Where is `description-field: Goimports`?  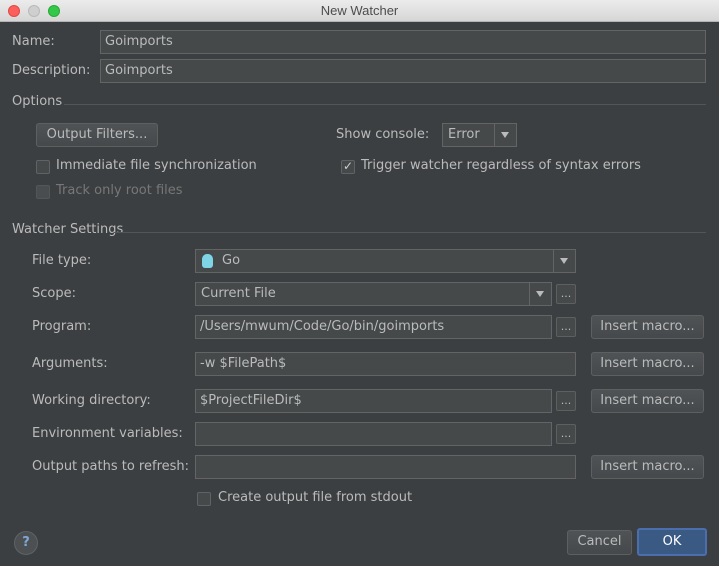
description-field: Goimports is located at coordinates (403, 71).